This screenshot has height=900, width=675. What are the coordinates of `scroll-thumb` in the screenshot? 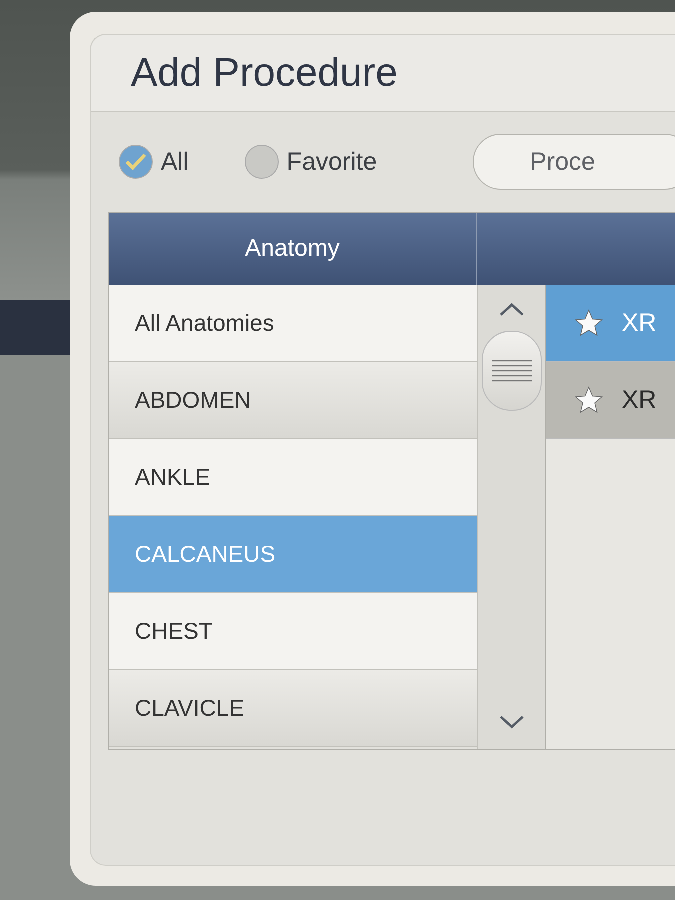 It's located at (512, 371).